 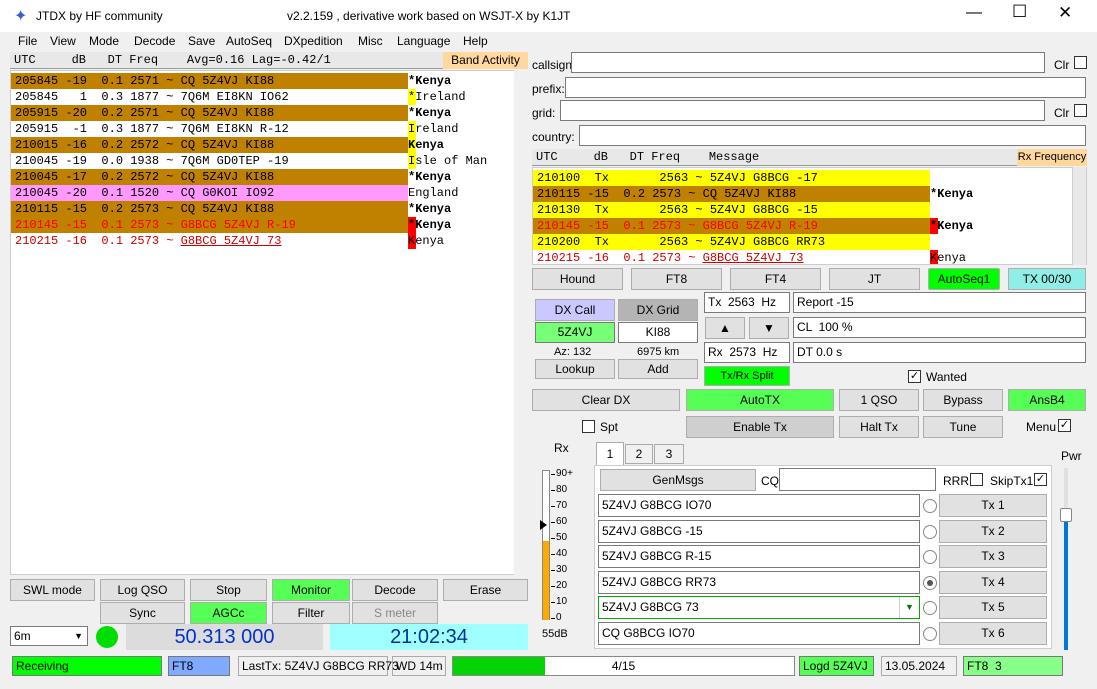 What do you see at coordinates (63, 41) in the screenshot?
I see `menu-item-view: View` at bounding box center [63, 41].